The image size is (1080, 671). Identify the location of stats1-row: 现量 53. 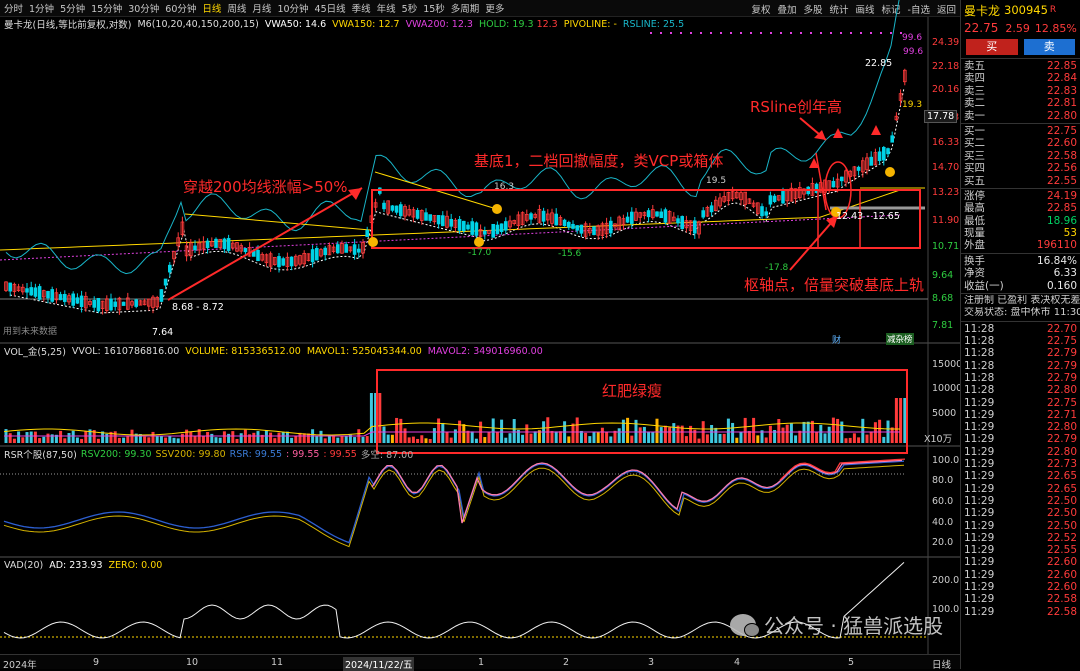
(1020, 233).